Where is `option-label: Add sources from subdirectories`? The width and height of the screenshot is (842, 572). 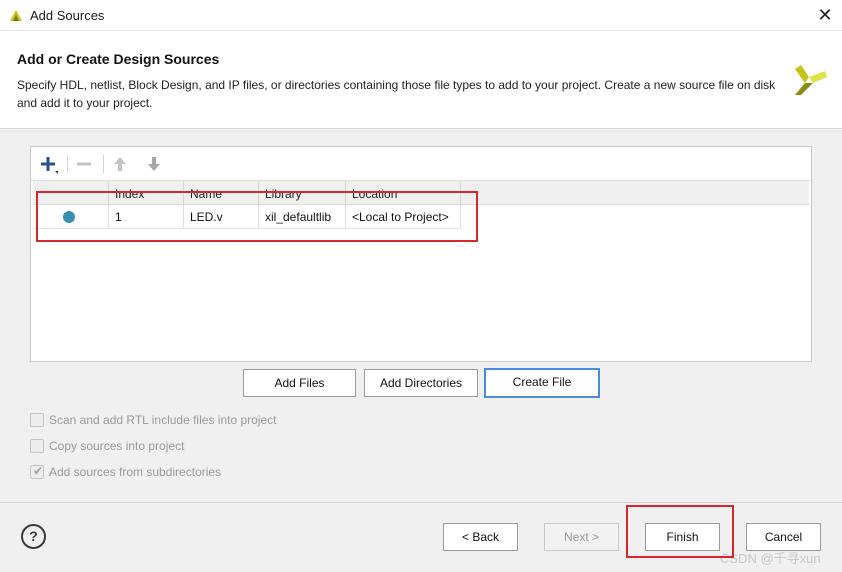 option-label: Add sources from subdirectories is located at coordinates (135, 472).